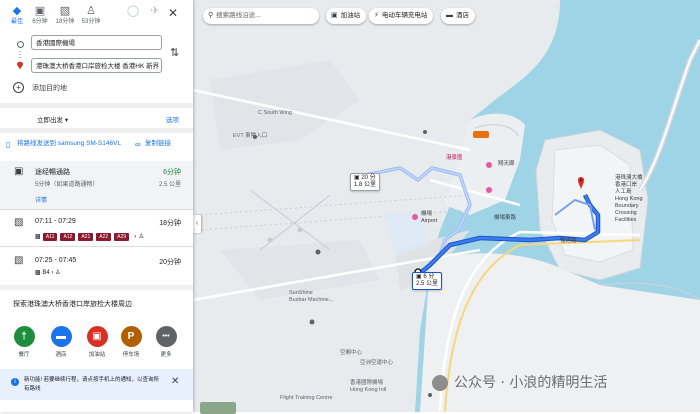  I want to click on parking-icon: P, so click(131, 336).